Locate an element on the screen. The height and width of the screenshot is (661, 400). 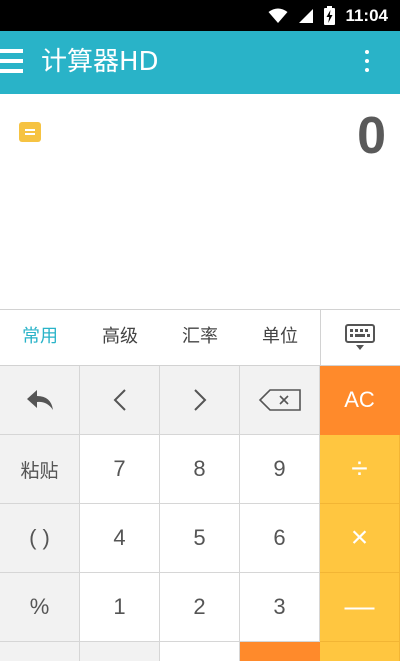
digit-1-button: 1 is located at coordinates (120, 607).